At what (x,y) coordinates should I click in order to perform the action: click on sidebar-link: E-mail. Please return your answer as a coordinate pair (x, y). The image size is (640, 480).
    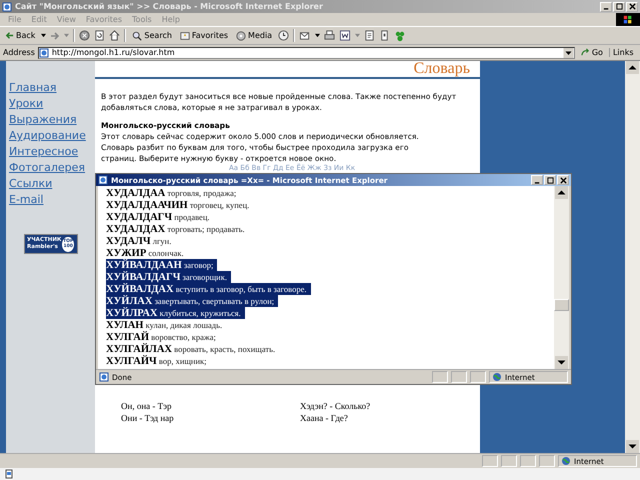
    Looking at the image, I should click on (52, 200).